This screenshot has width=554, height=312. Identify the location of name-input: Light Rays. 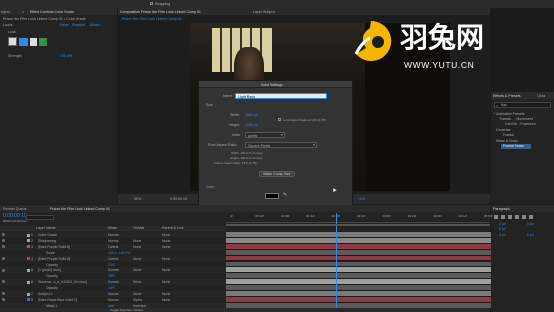
(281, 96).